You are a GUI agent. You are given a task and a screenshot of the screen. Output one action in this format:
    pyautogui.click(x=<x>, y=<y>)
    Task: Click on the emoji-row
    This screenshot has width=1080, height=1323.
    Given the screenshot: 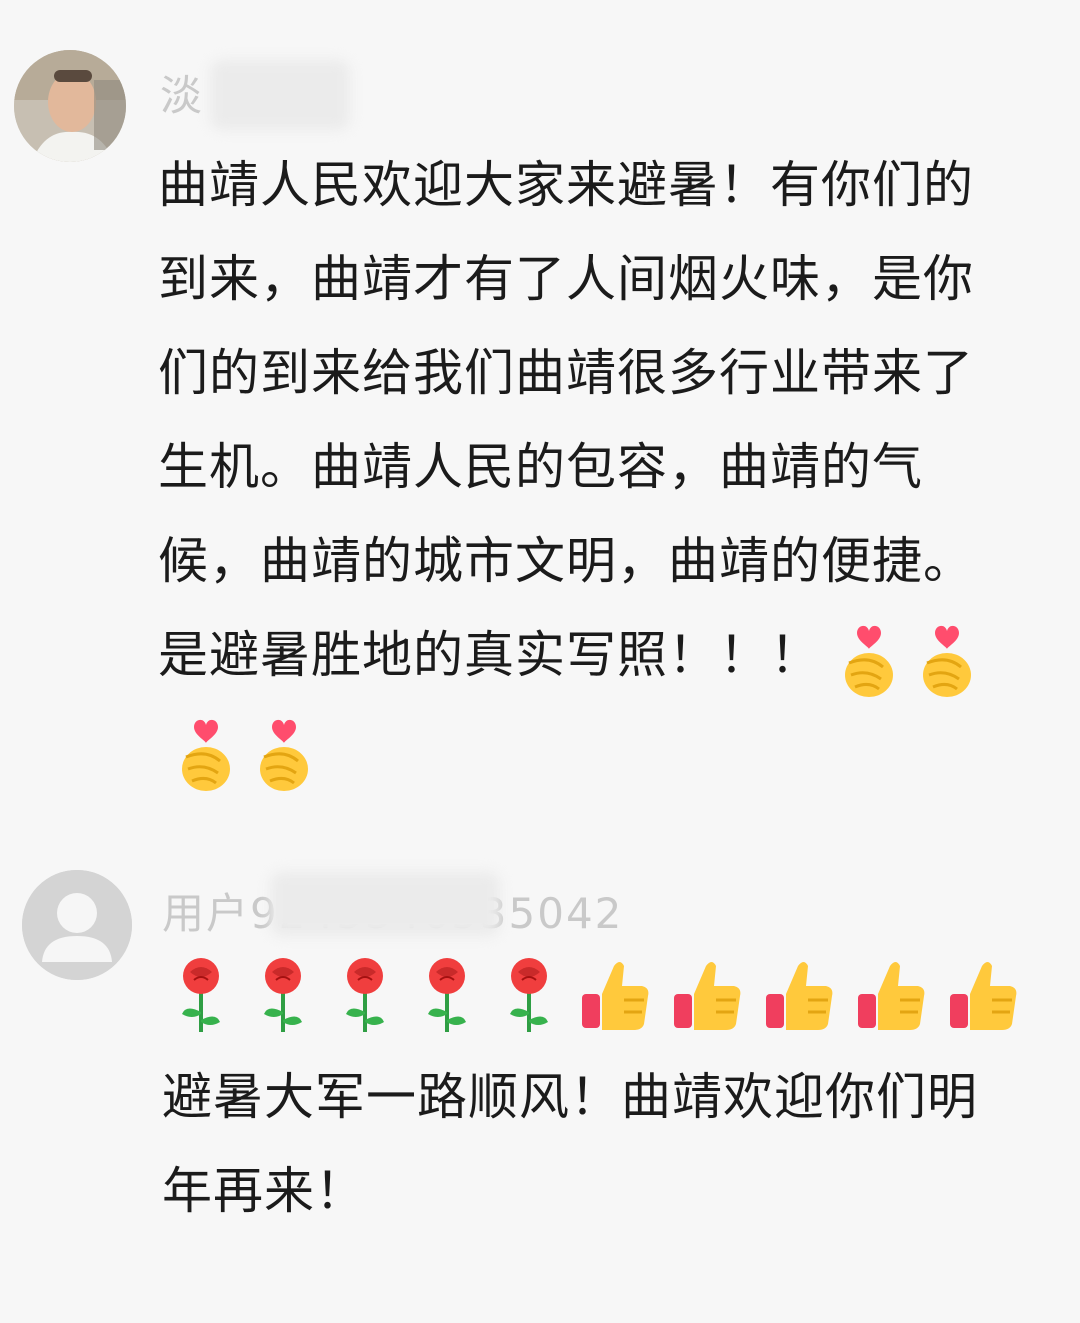 What is the action you would take?
    pyautogui.click(x=595, y=994)
    